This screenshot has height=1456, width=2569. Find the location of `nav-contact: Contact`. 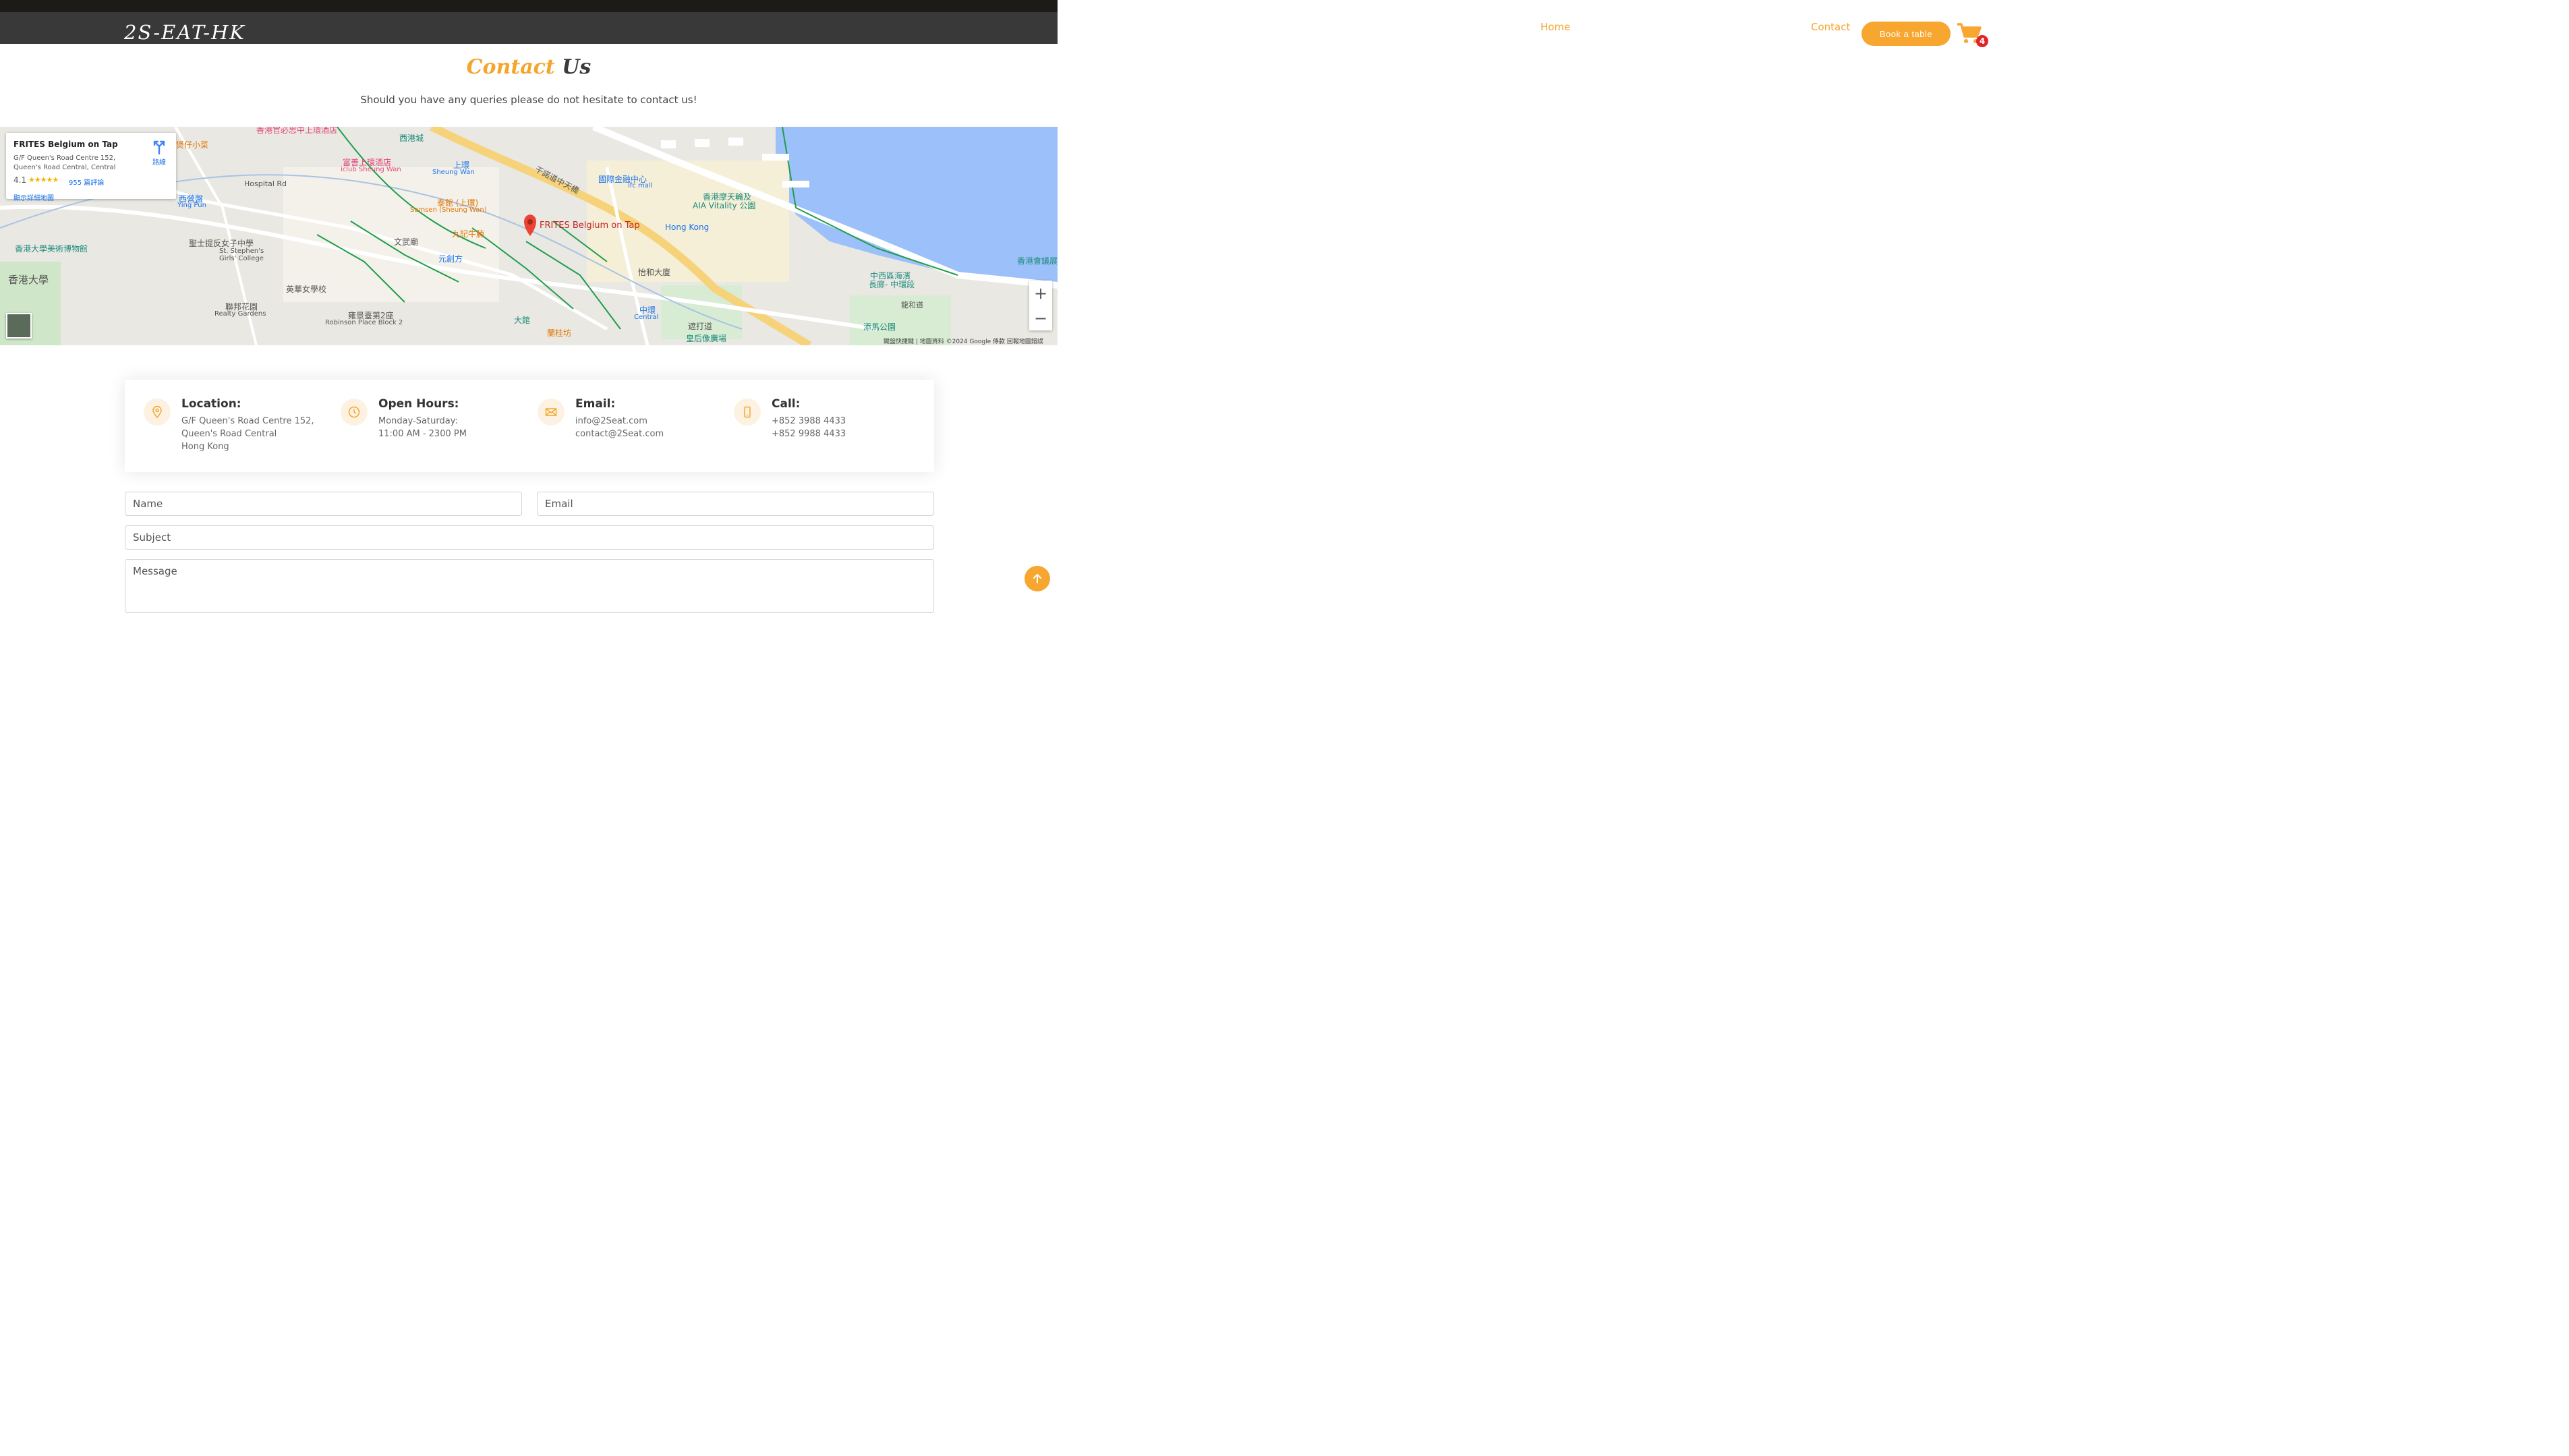

nav-contact: Contact is located at coordinates (1830, 27).